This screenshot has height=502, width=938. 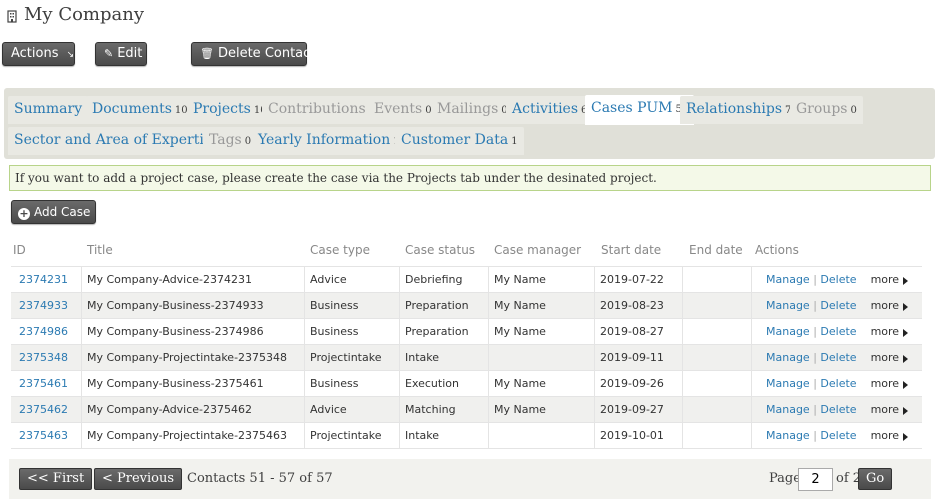 I want to click on cell-title: My Company-Advice-2375462, so click(x=170, y=409).